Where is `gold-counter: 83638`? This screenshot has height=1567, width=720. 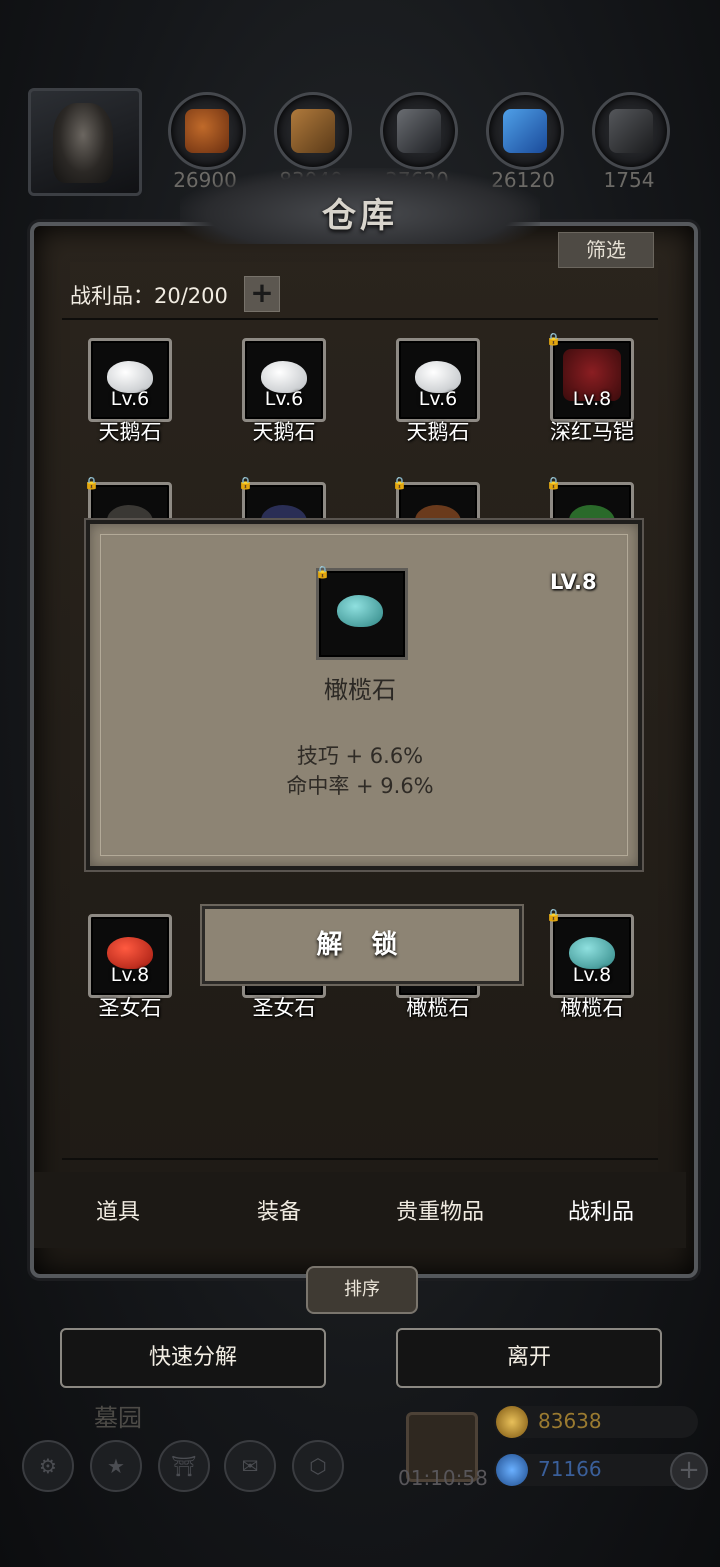 gold-counter: 83638 is located at coordinates (596, 1422).